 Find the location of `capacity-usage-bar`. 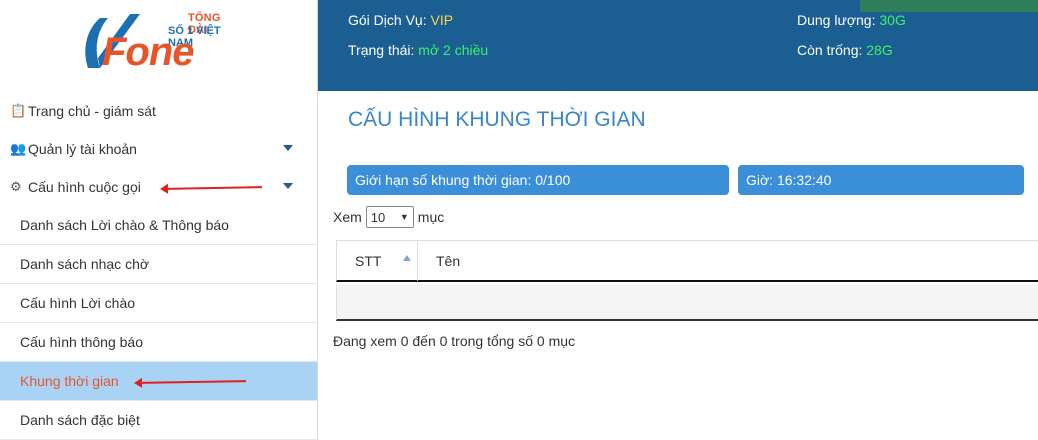

capacity-usage-bar is located at coordinates (949, 6).